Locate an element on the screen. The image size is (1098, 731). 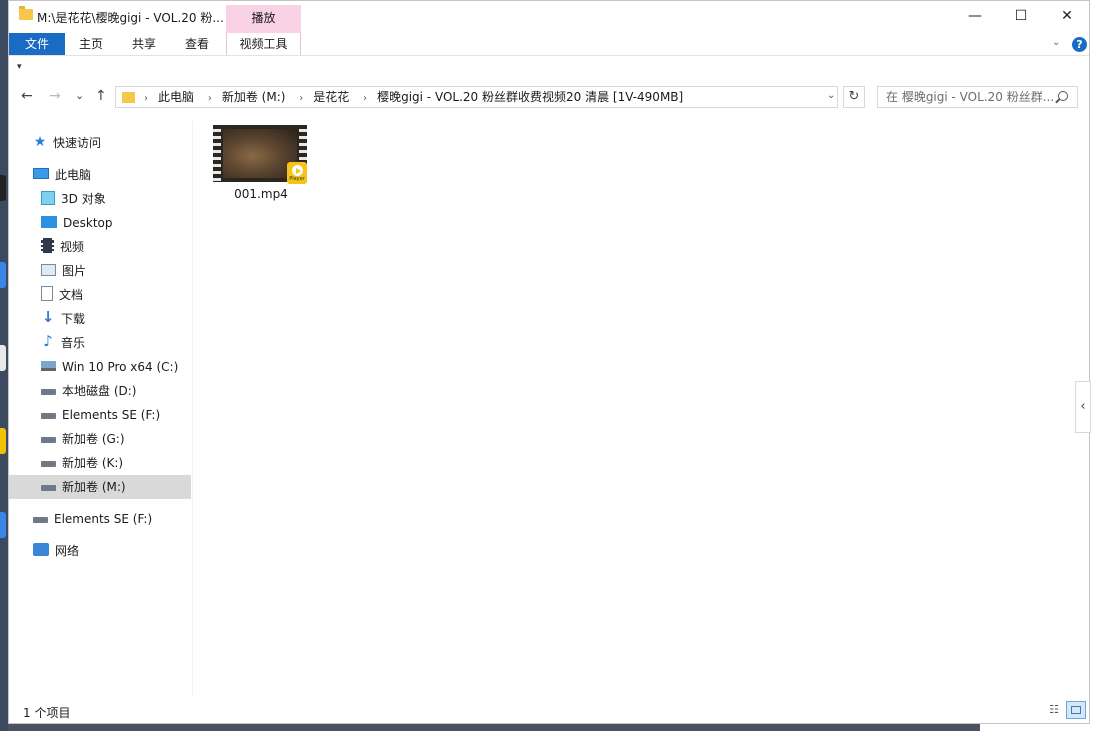
customize-toolbar-icon: ▾ is located at coordinates (19, 67).